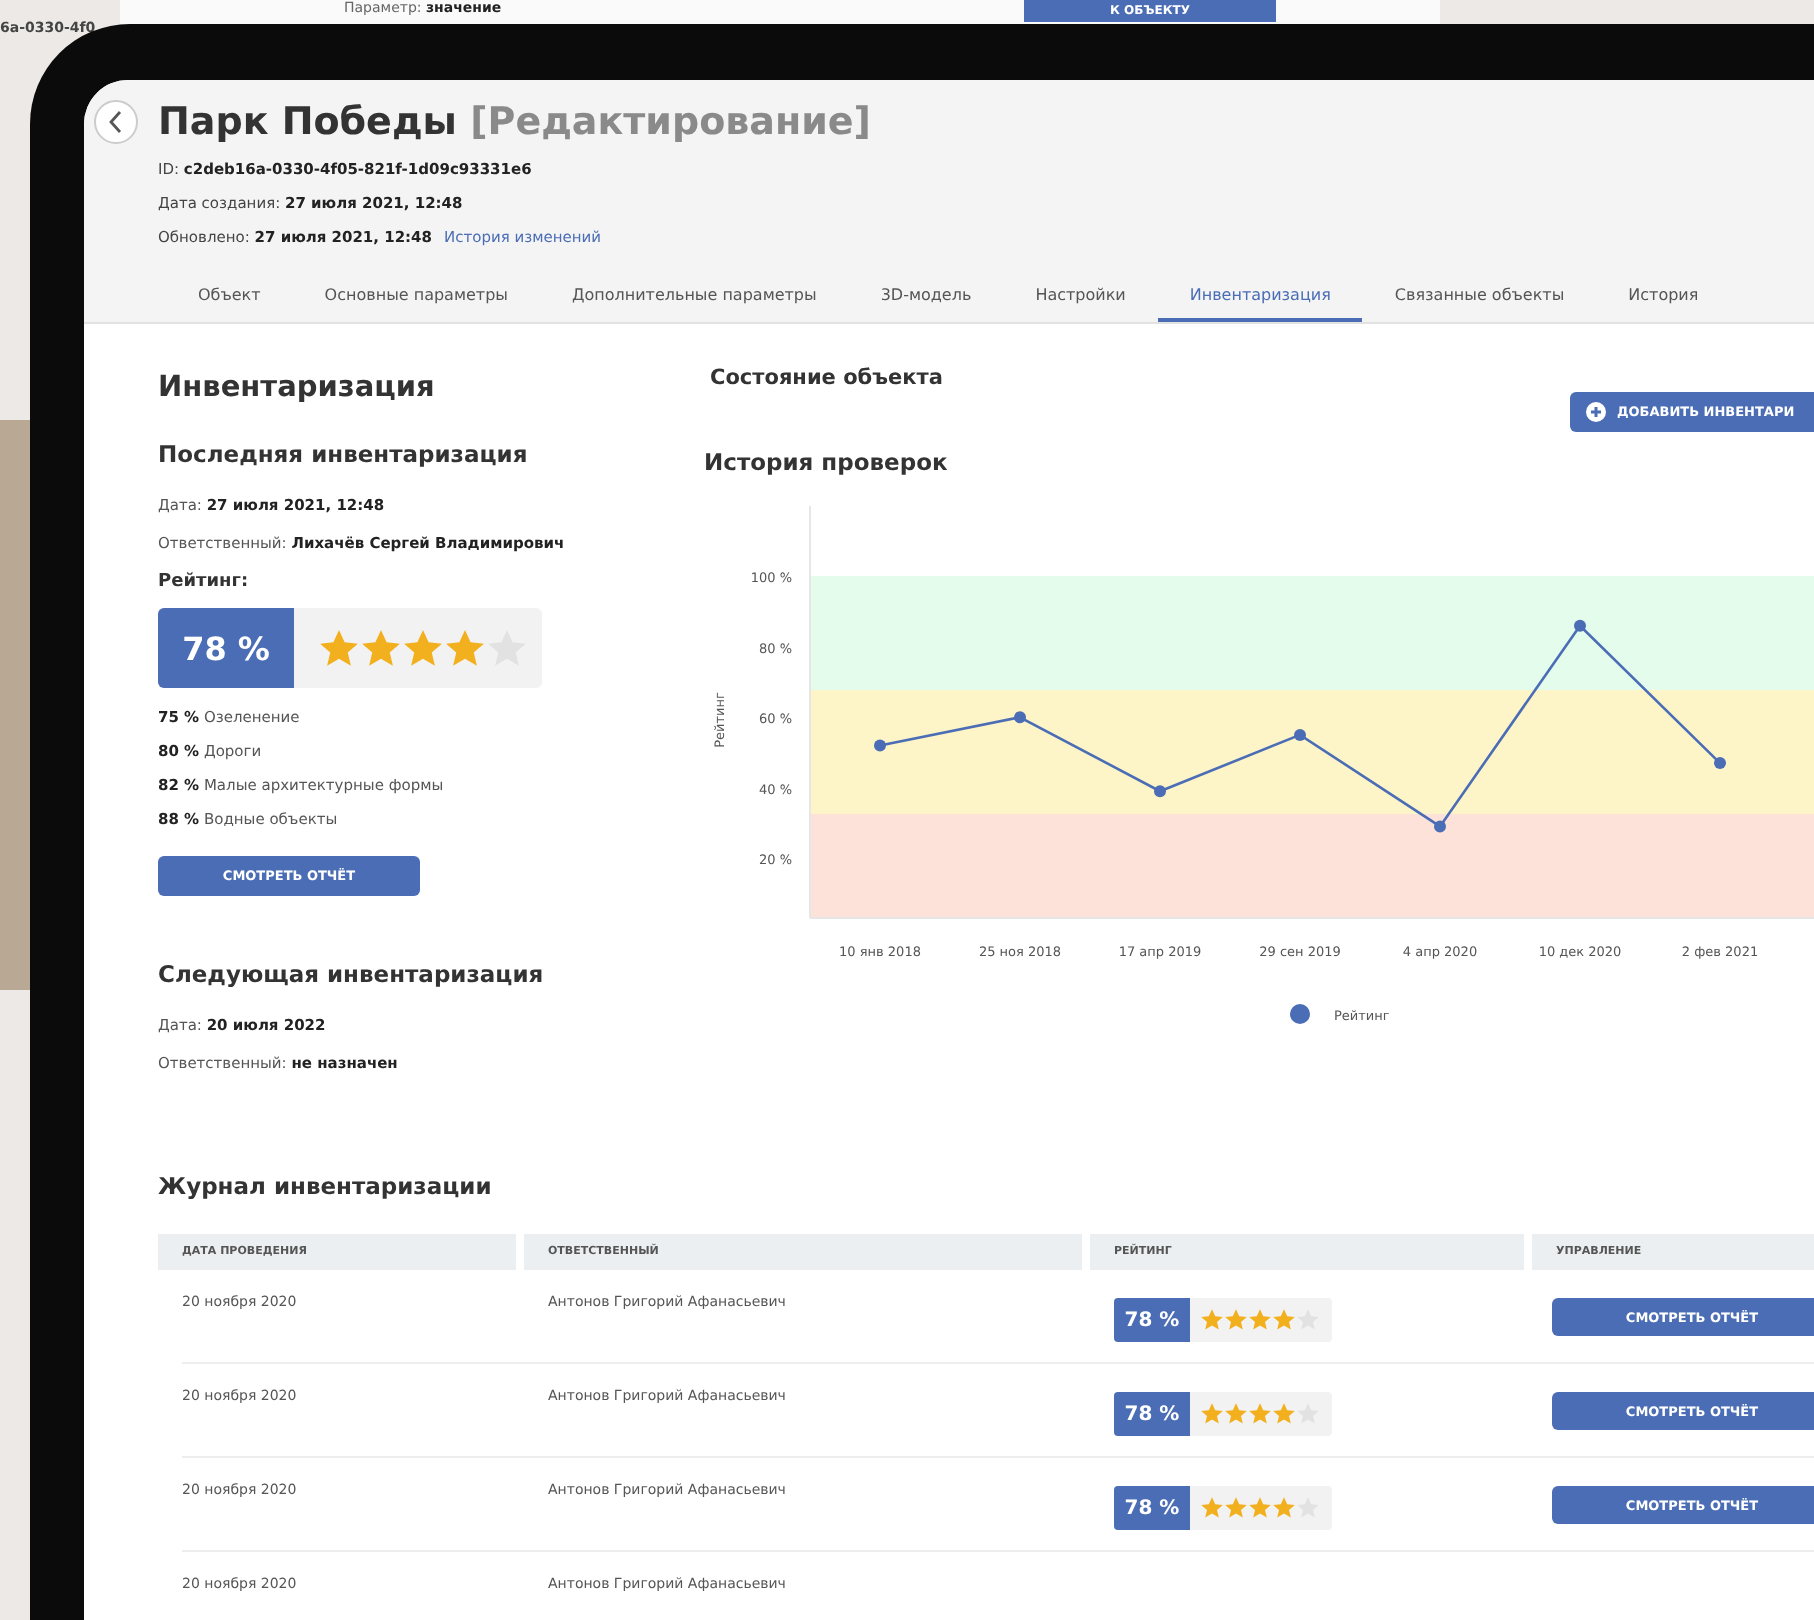  I want to click on tab: Объект, so click(229, 297).